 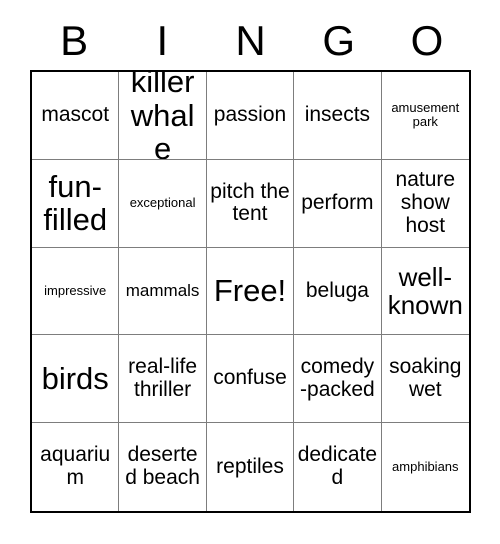 I want to click on bingo-cell-free: Free!, so click(x=250, y=291).